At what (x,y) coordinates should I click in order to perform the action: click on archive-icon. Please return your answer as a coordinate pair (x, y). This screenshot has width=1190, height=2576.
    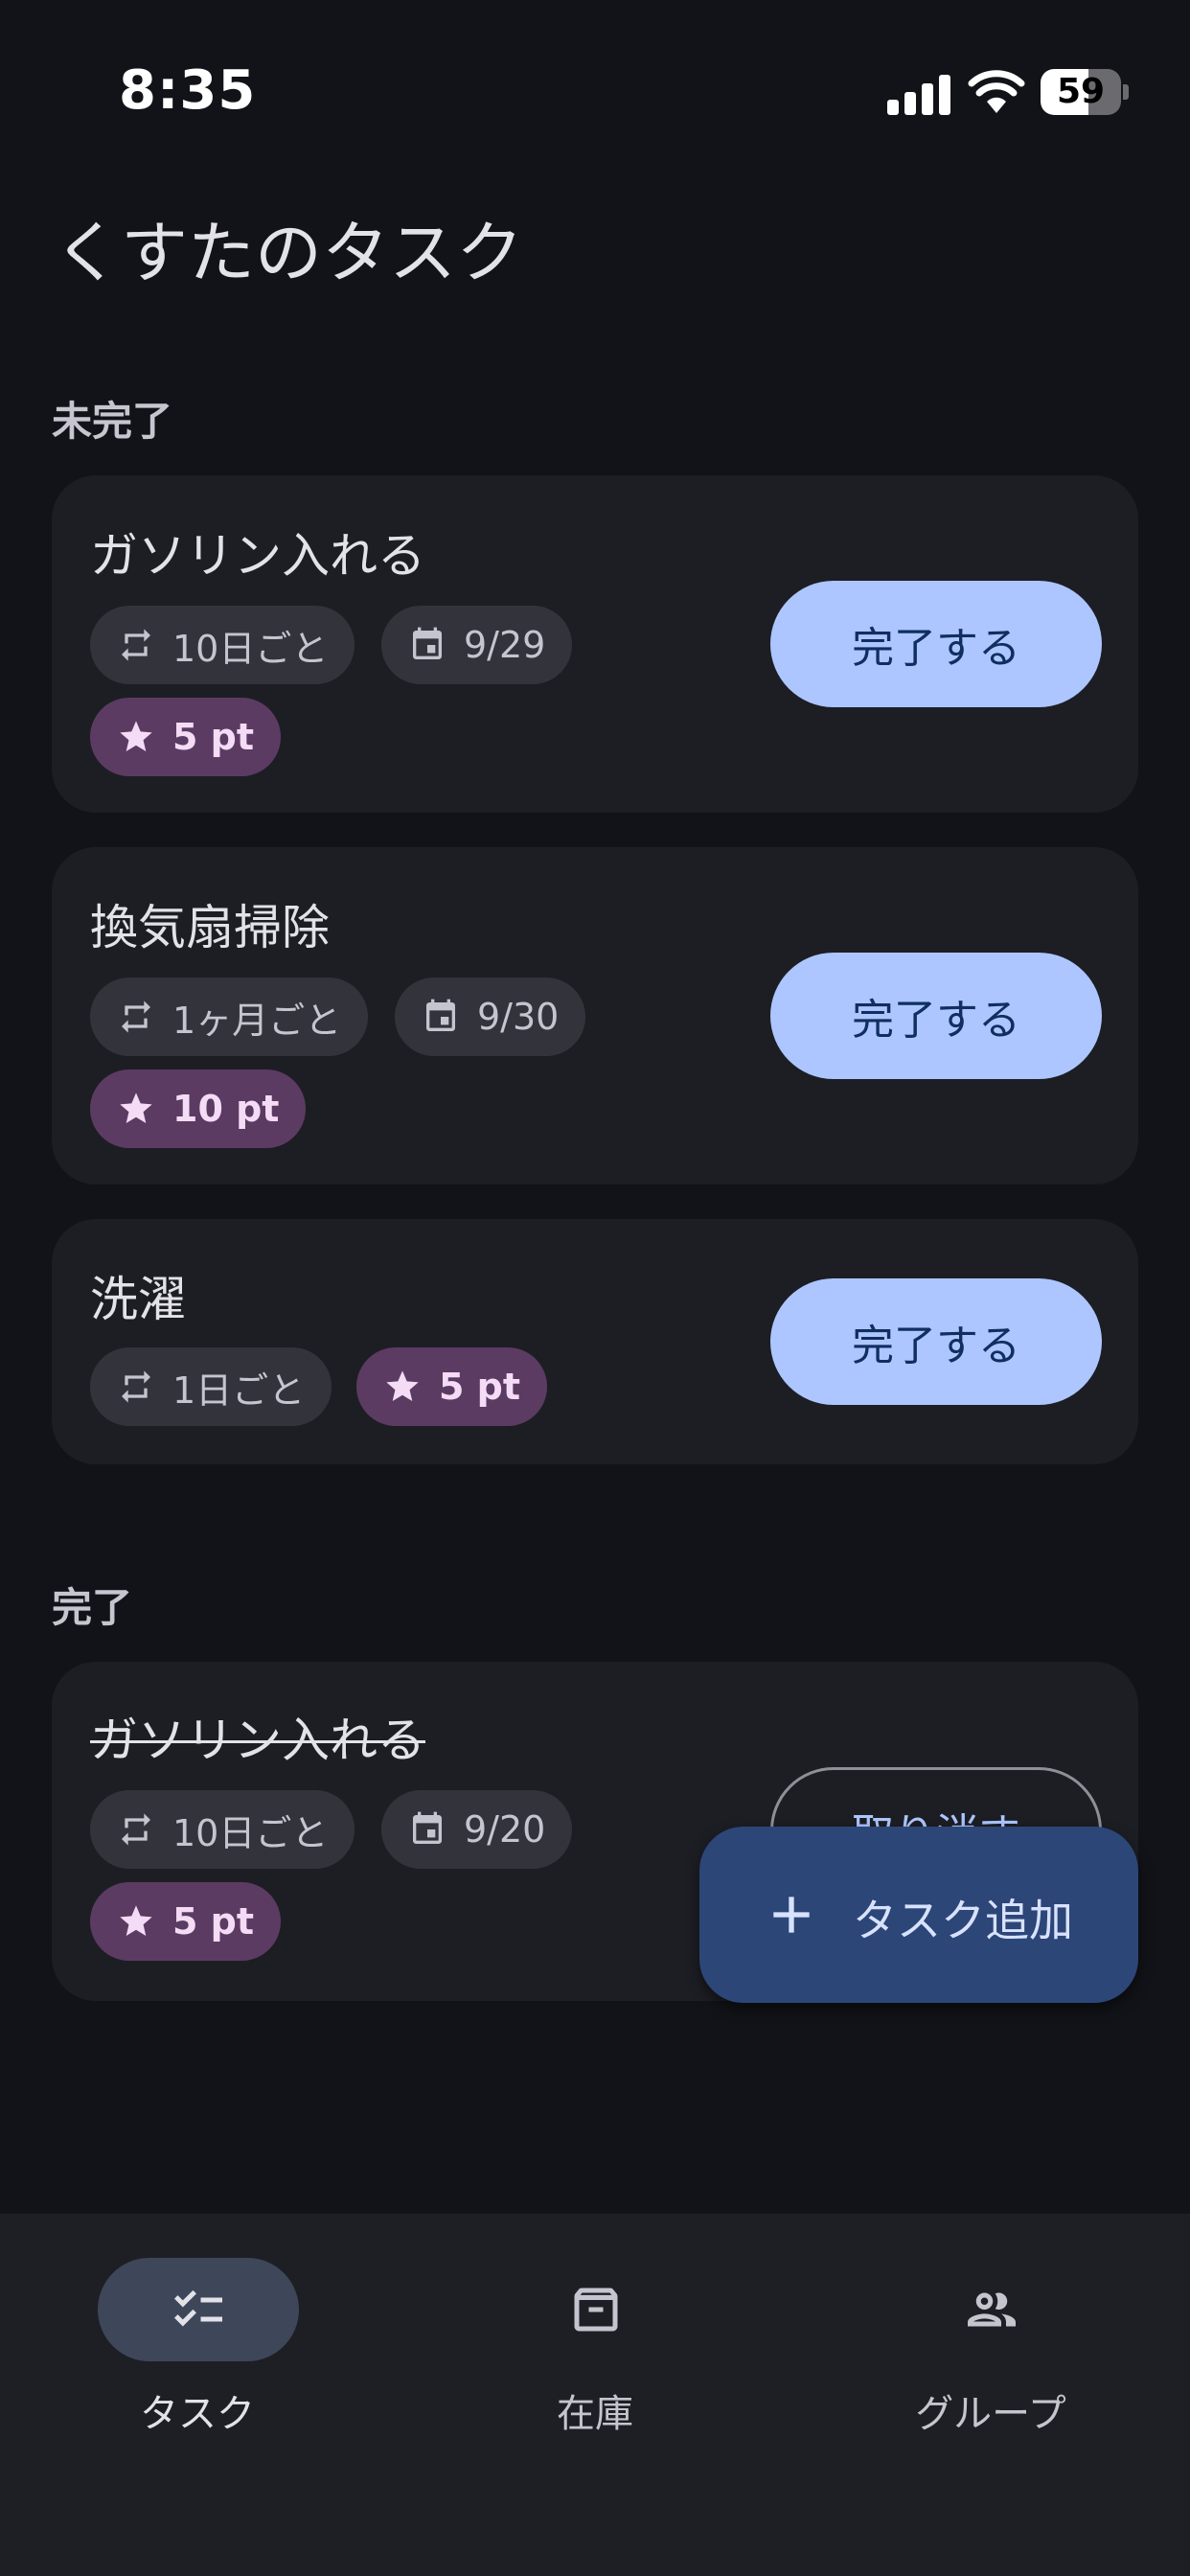
    Looking at the image, I should click on (596, 2310).